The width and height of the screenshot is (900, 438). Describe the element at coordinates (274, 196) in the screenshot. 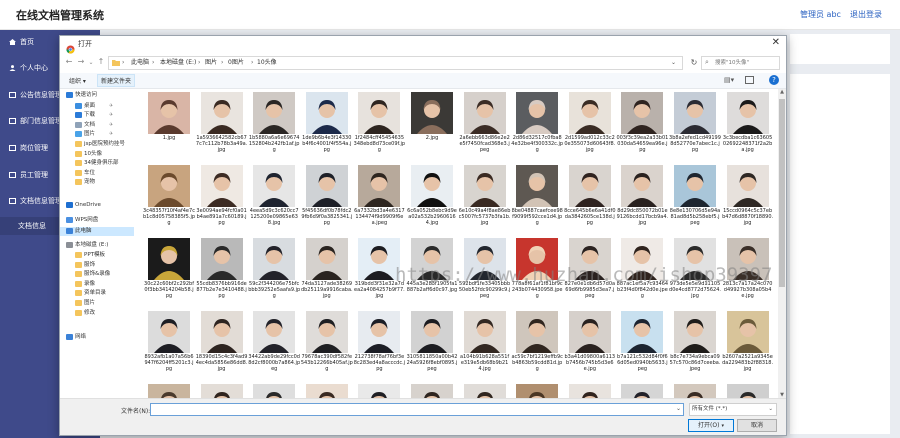

I see `file-item: 4eea5d9c3c620cc7125200e09865e638.jpg` at that location.